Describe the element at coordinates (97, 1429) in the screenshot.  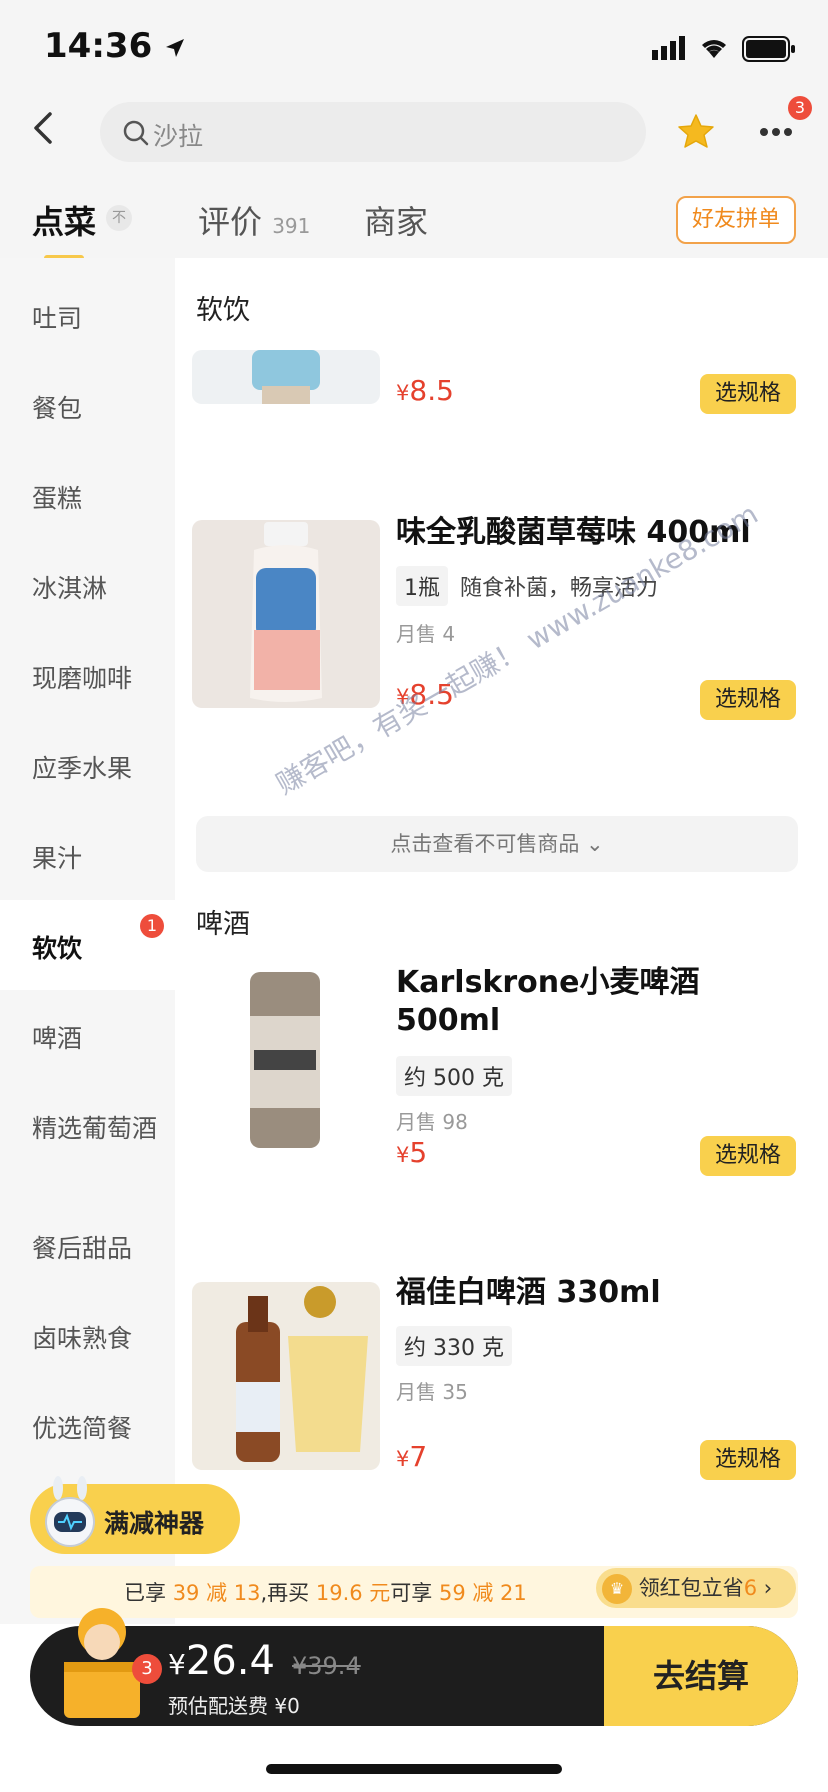
I see `sidebar-item-meal: 优选简餐` at that location.